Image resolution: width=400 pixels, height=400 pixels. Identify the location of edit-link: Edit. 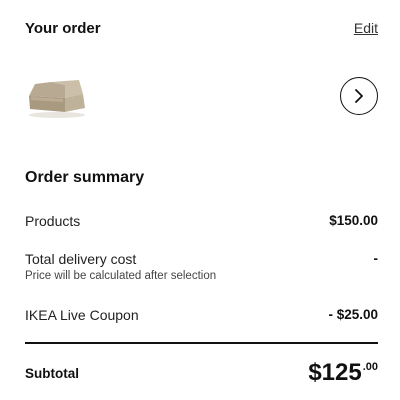
(366, 28).